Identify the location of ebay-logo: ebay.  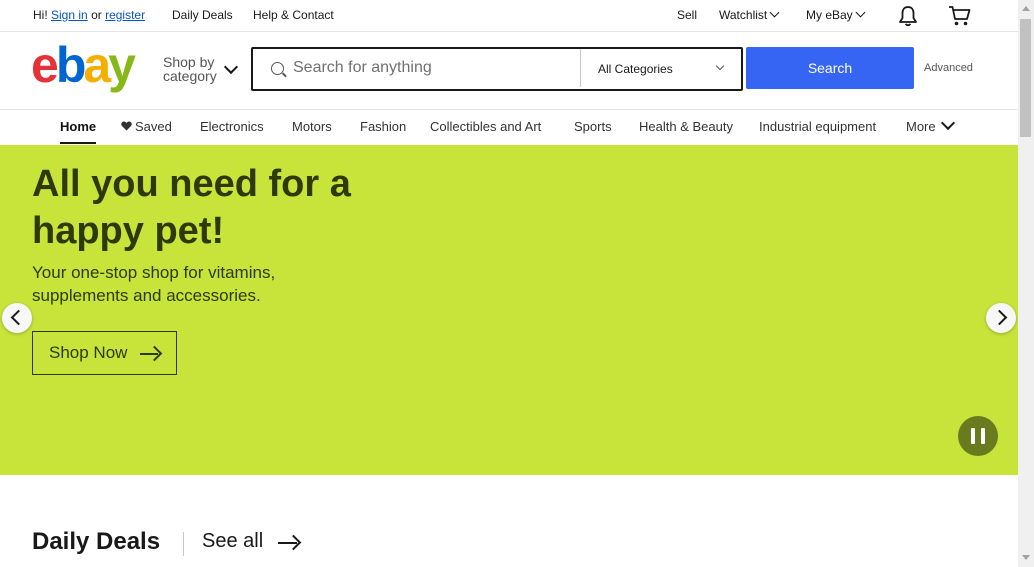
(83, 65).